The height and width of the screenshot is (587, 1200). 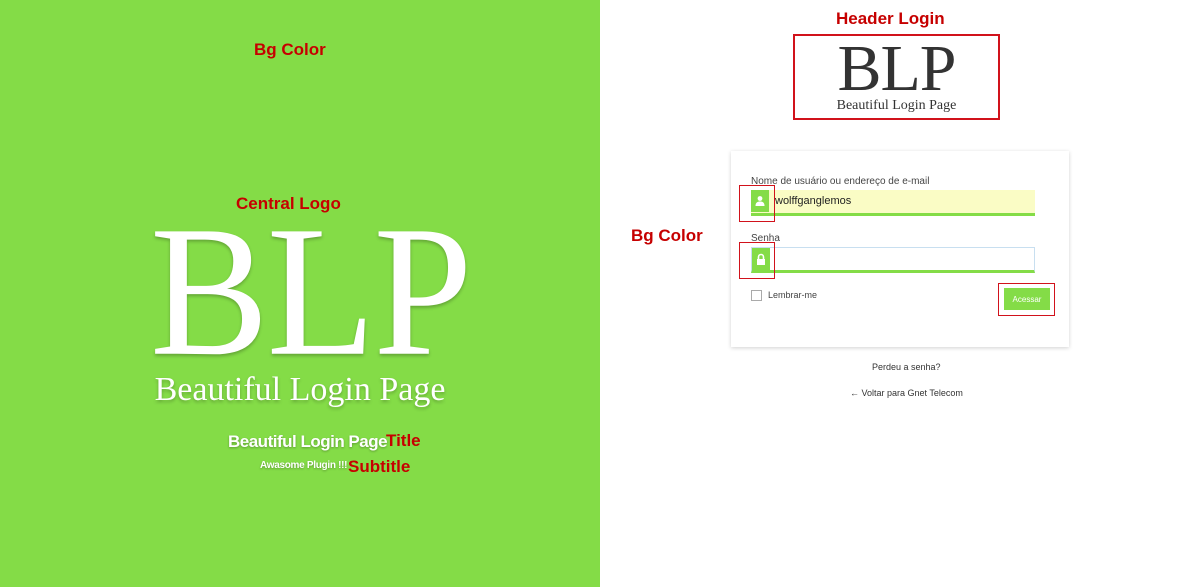 What do you see at coordinates (906, 367) in the screenshot?
I see `lost-password-link: Perdeu a senha?` at bounding box center [906, 367].